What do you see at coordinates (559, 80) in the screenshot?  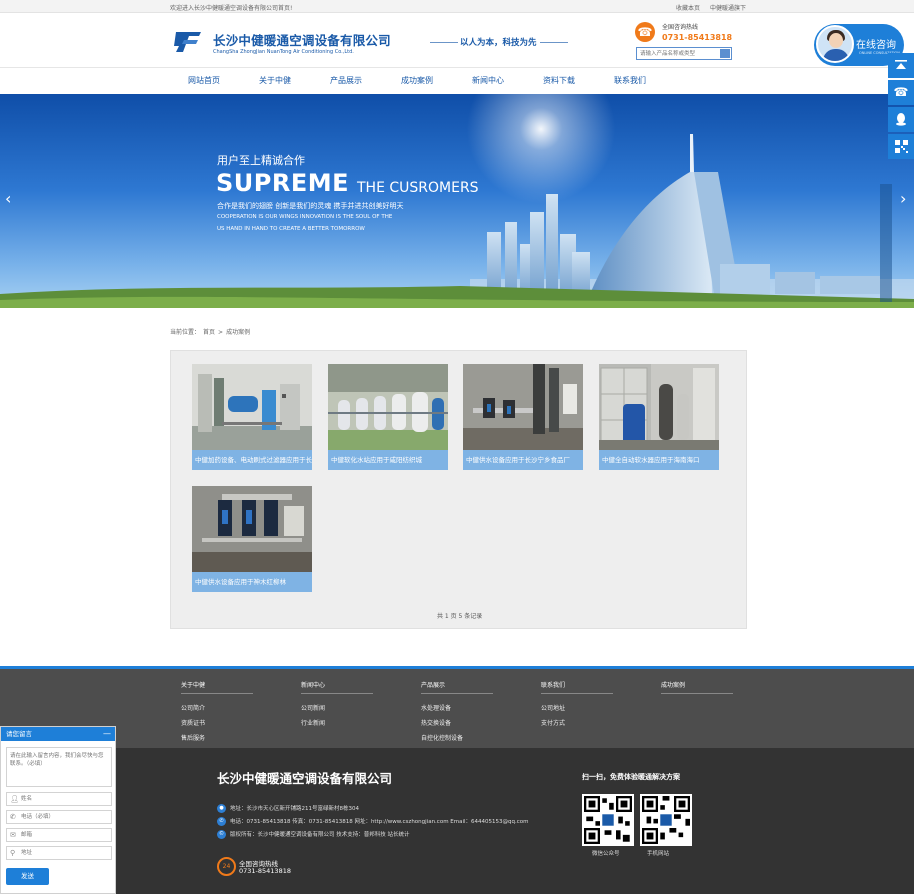 I see `nav-downloads: 资料下载` at bounding box center [559, 80].